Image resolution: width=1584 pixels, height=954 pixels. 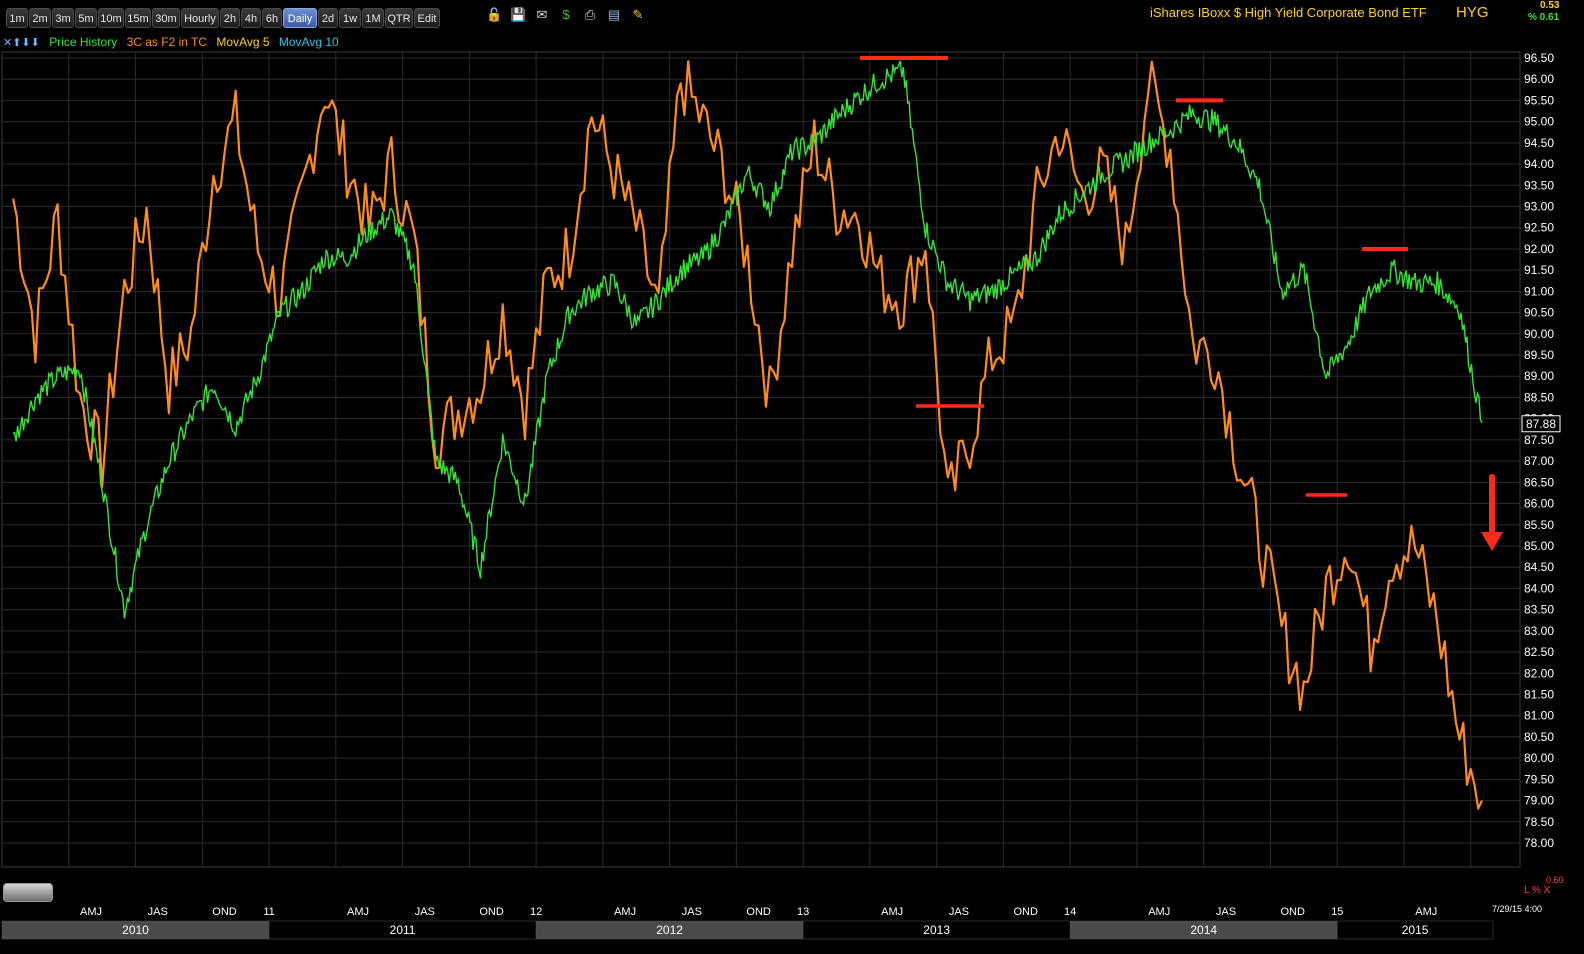 I want to click on timeframe-3m-button: 3m, so click(x=63, y=18).